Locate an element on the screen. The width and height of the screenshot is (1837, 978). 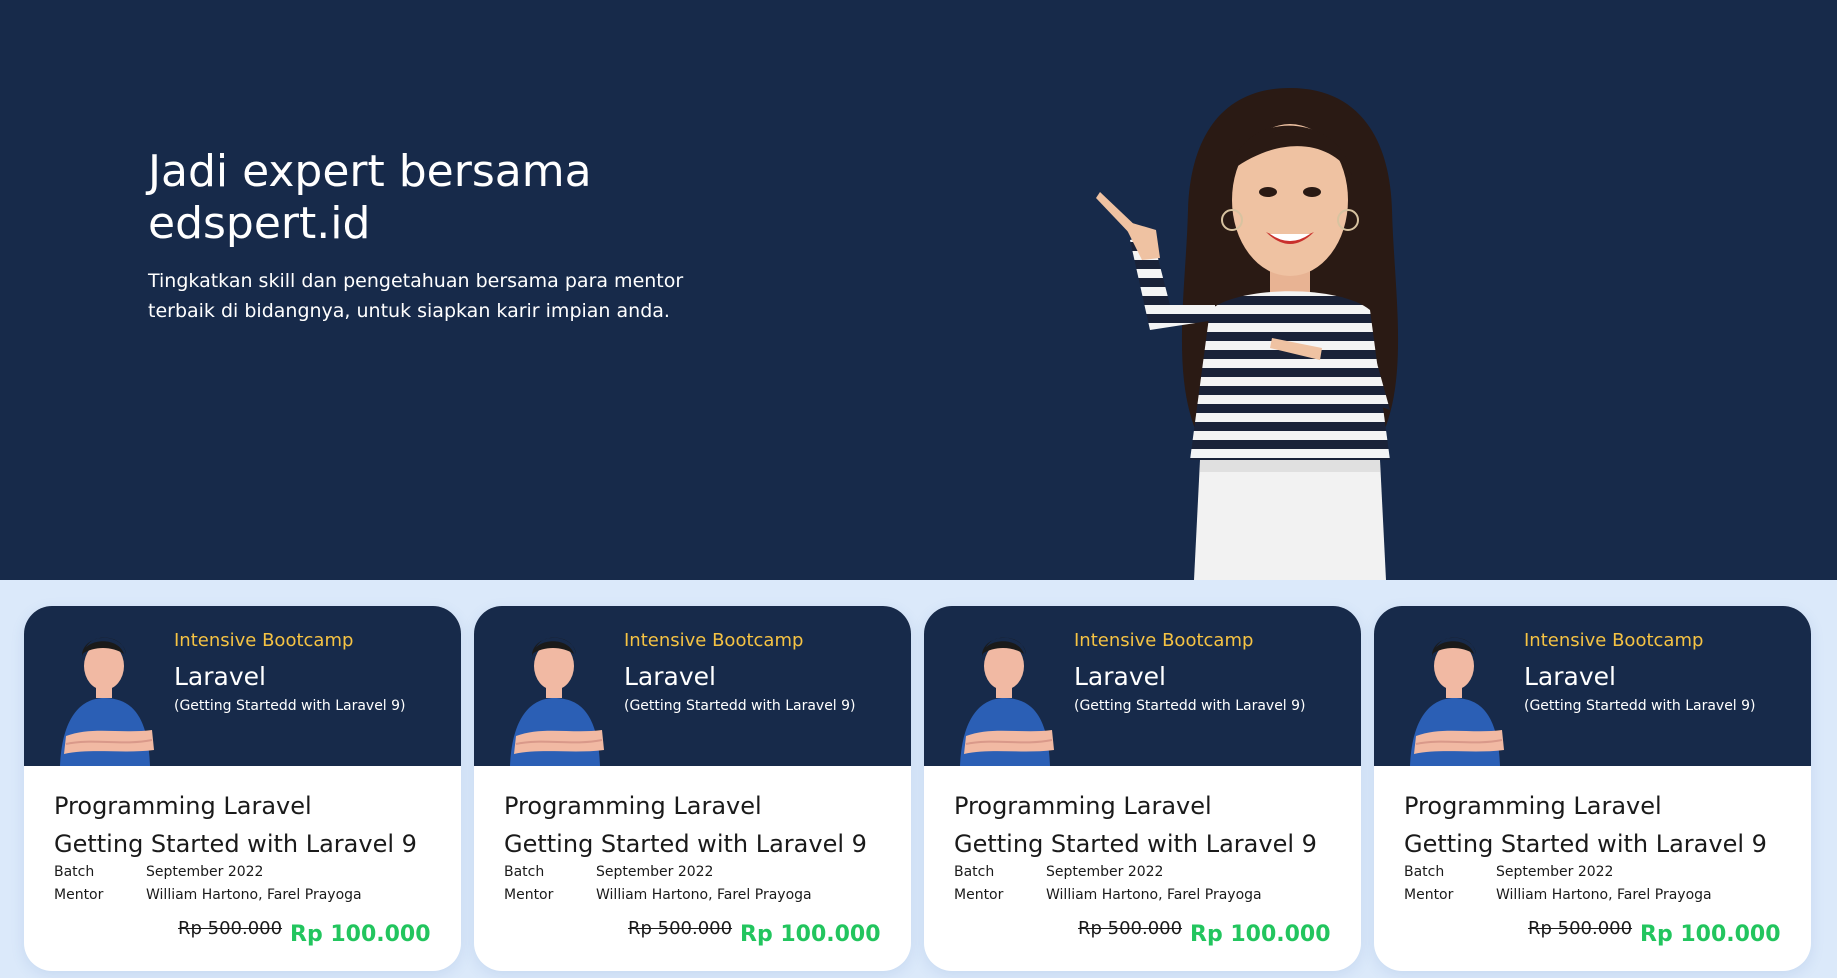
hero-woman-photo is located at coordinates (1247, 334).